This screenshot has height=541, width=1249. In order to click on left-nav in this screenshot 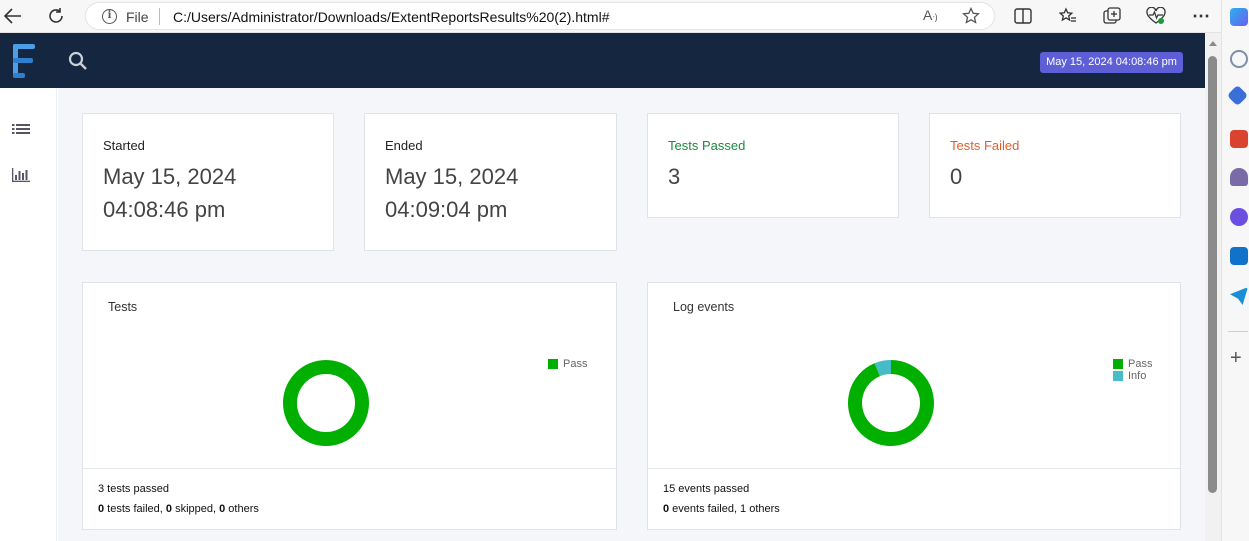, I will do `click(28, 314)`.